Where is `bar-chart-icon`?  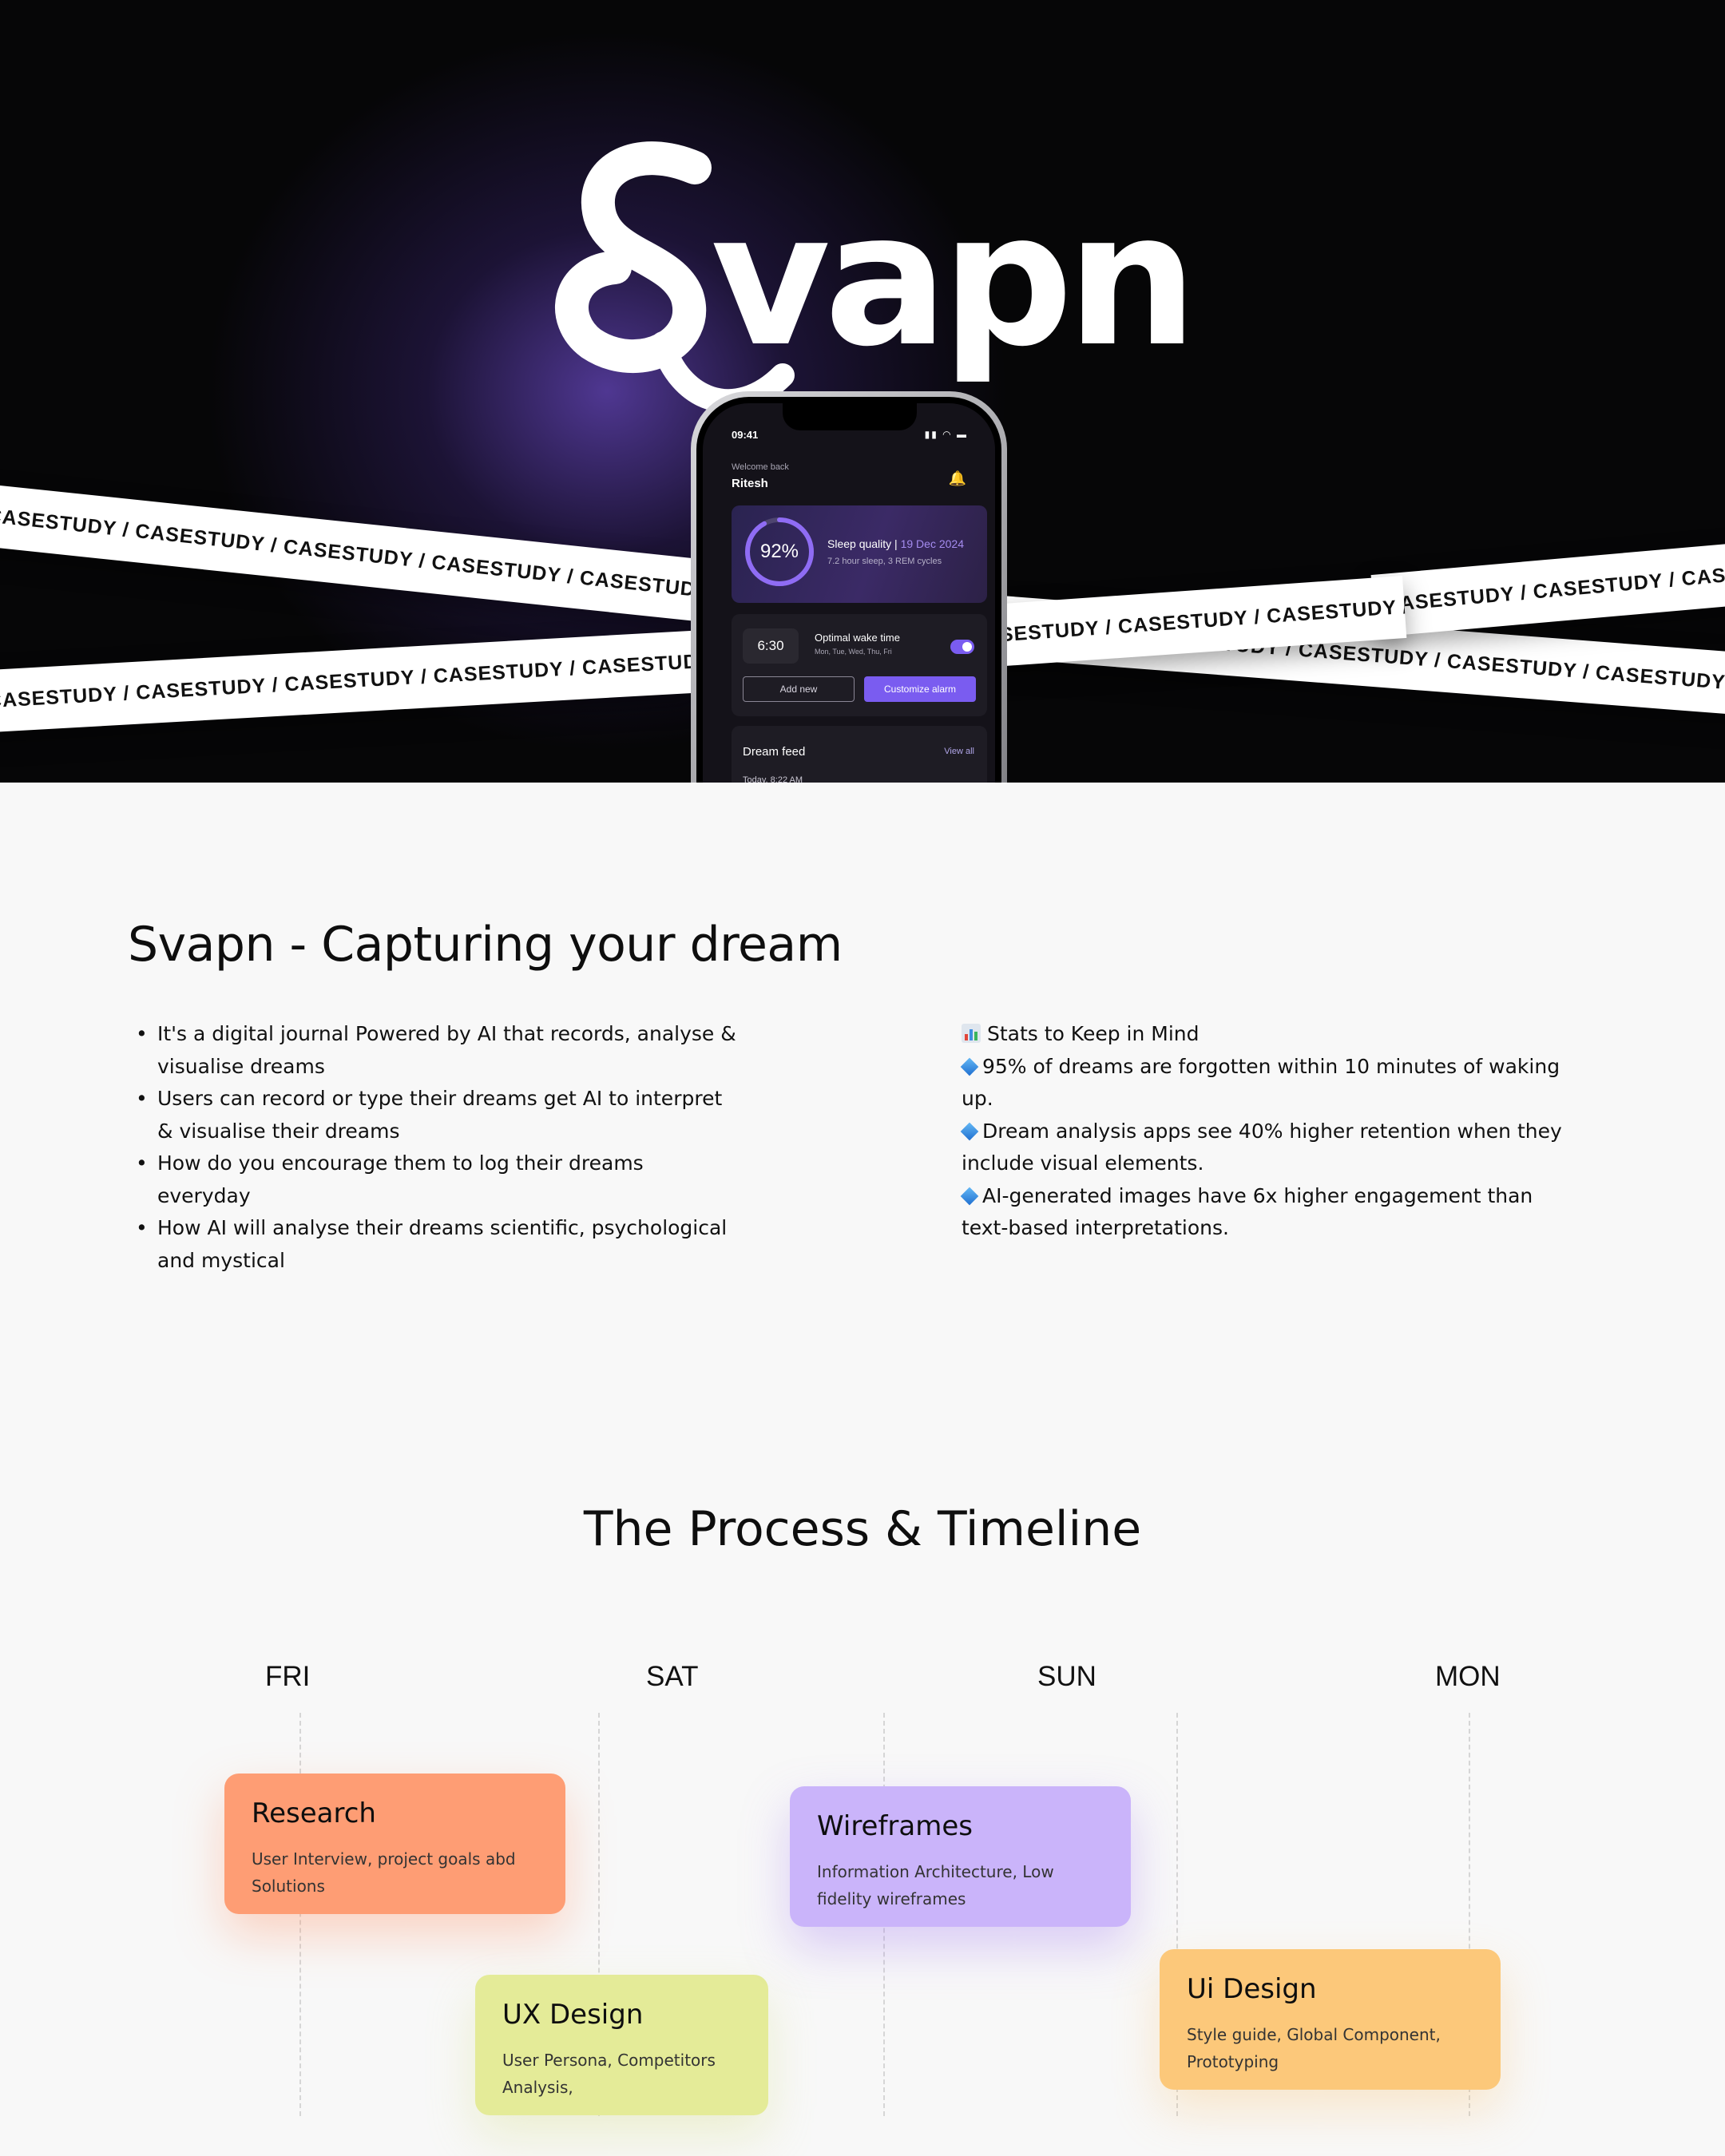
bar-chart-icon is located at coordinates (972, 1033).